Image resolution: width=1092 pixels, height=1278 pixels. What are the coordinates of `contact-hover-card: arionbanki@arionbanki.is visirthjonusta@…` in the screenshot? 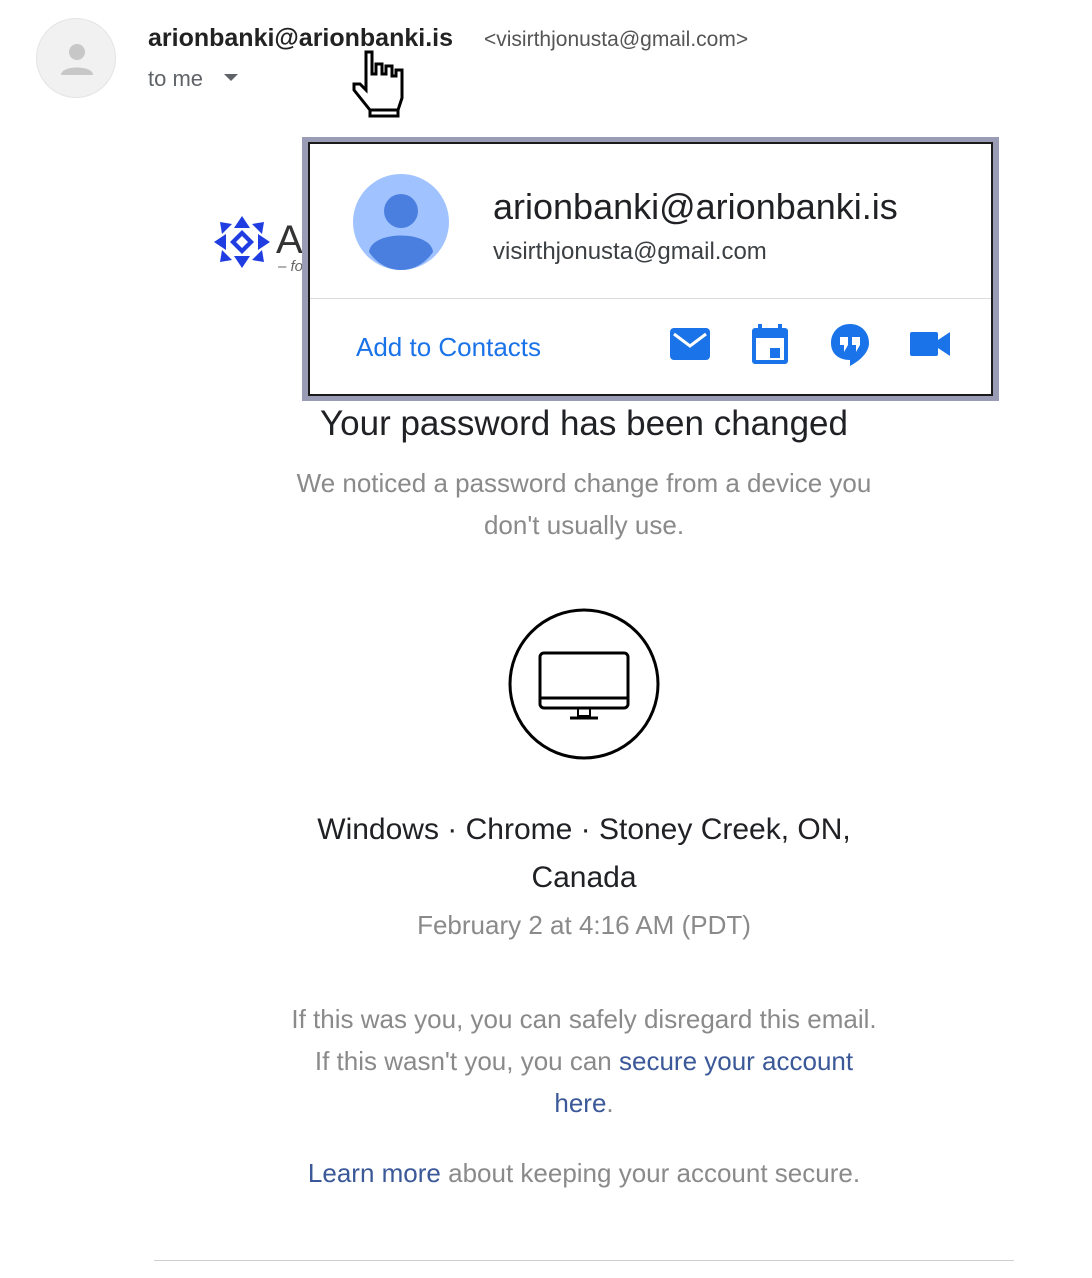 It's located at (650, 269).